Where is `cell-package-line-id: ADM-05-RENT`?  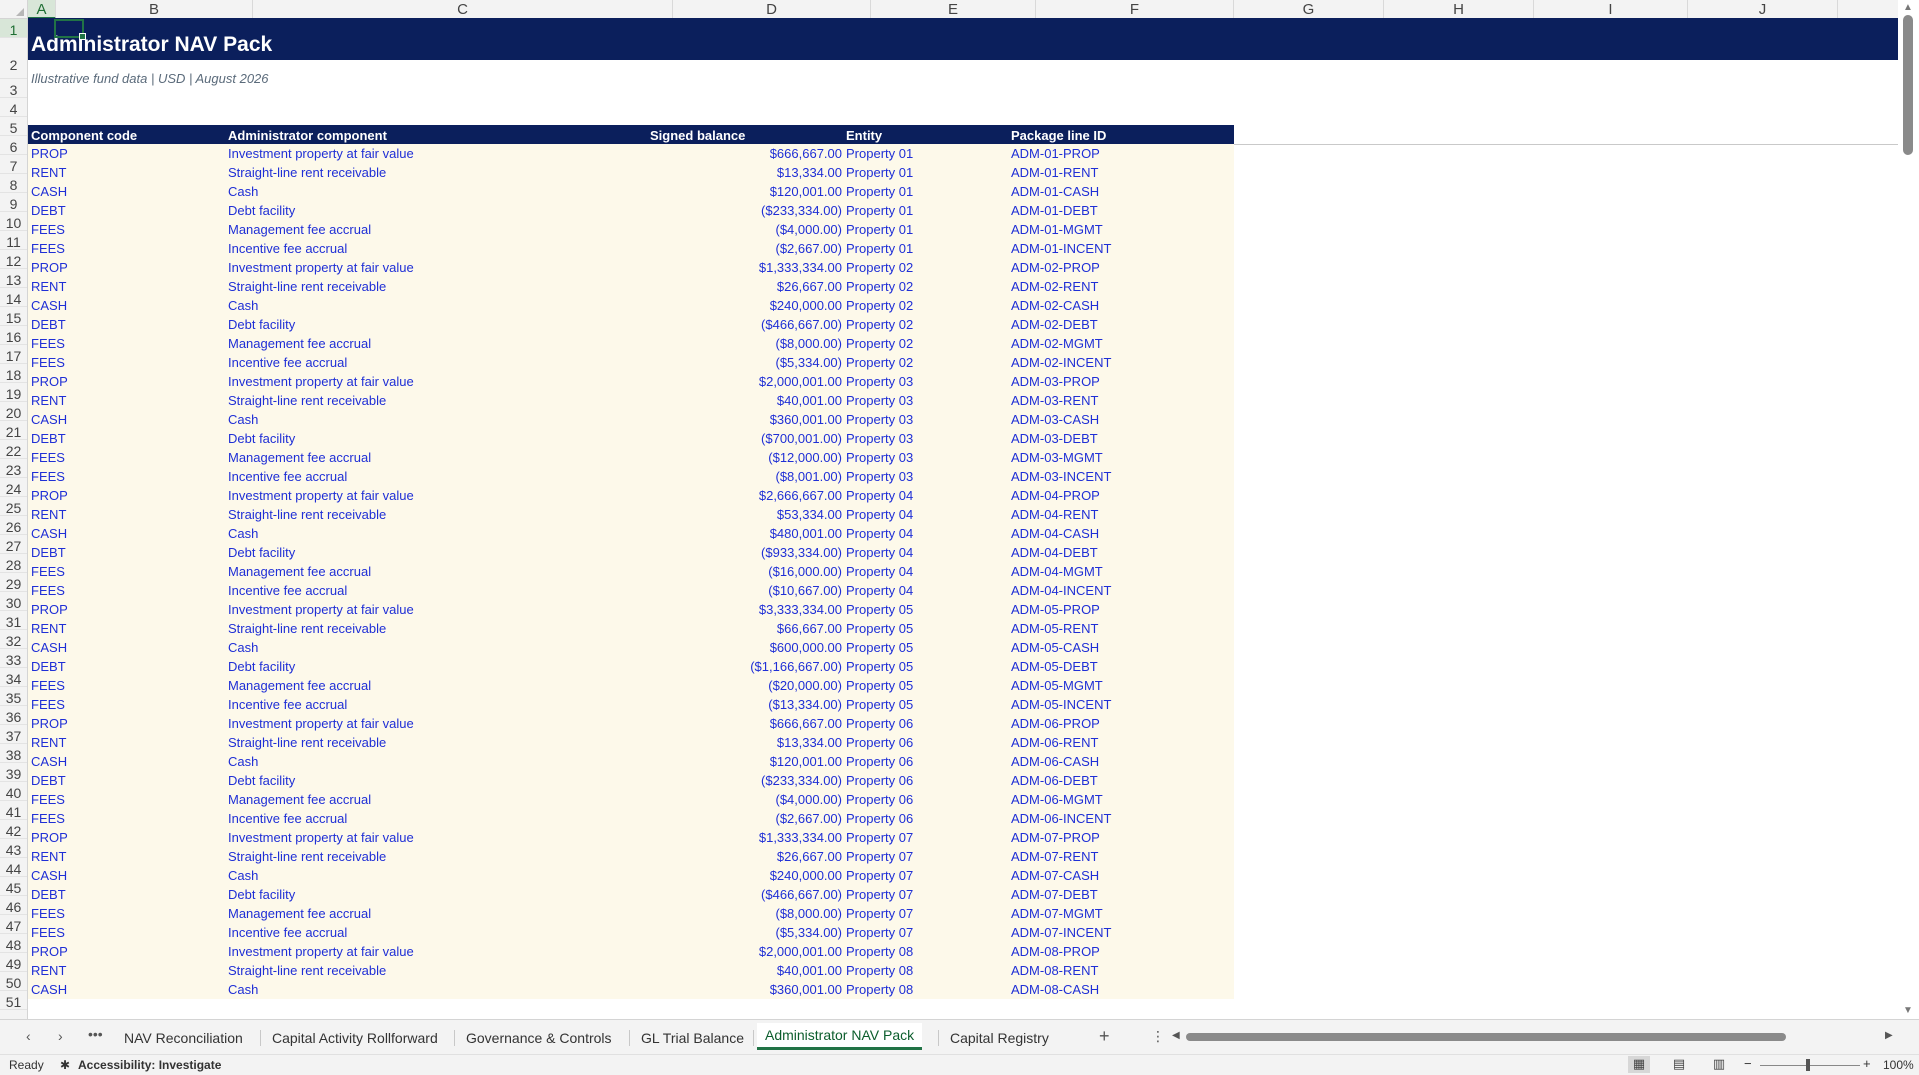 cell-package-line-id: ADM-05-RENT is located at coordinates (1111, 628).